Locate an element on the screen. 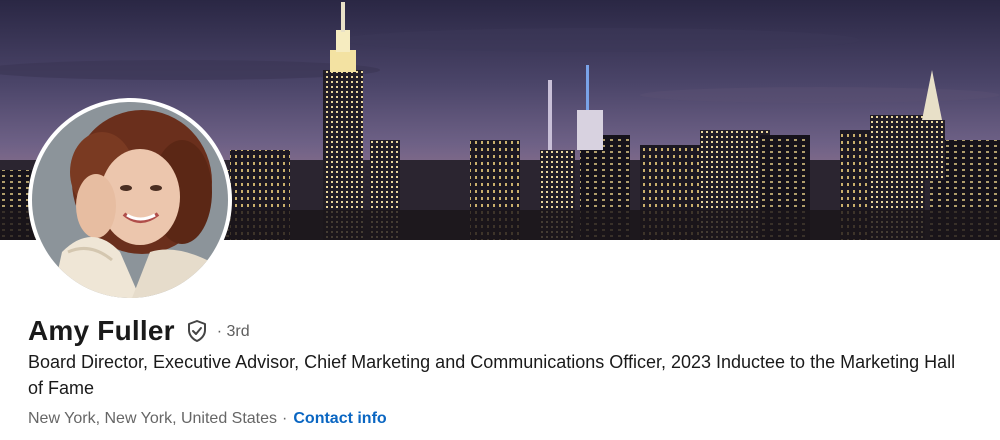  contact-info-link: Contact info is located at coordinates (339, 419).